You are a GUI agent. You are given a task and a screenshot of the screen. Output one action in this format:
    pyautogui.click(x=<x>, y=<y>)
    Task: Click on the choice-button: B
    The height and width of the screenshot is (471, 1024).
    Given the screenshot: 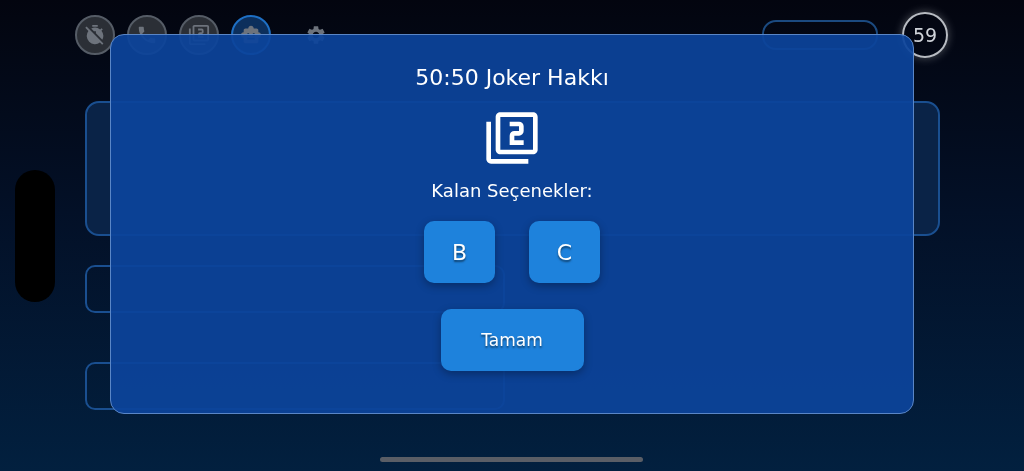 What is the action you would take?
    pyautogui.click(x=459, y=252)
    